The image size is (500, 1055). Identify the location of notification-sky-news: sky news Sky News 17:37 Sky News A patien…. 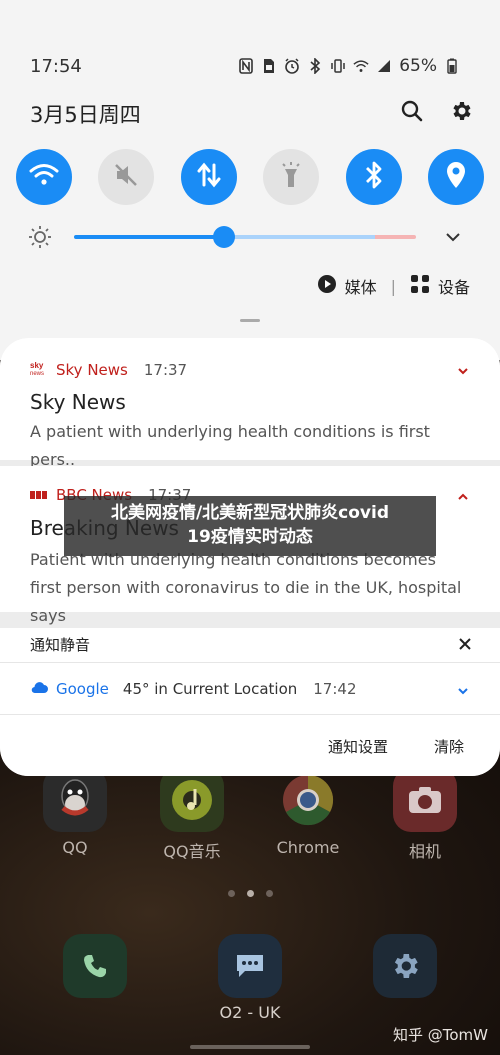
(250, 403).